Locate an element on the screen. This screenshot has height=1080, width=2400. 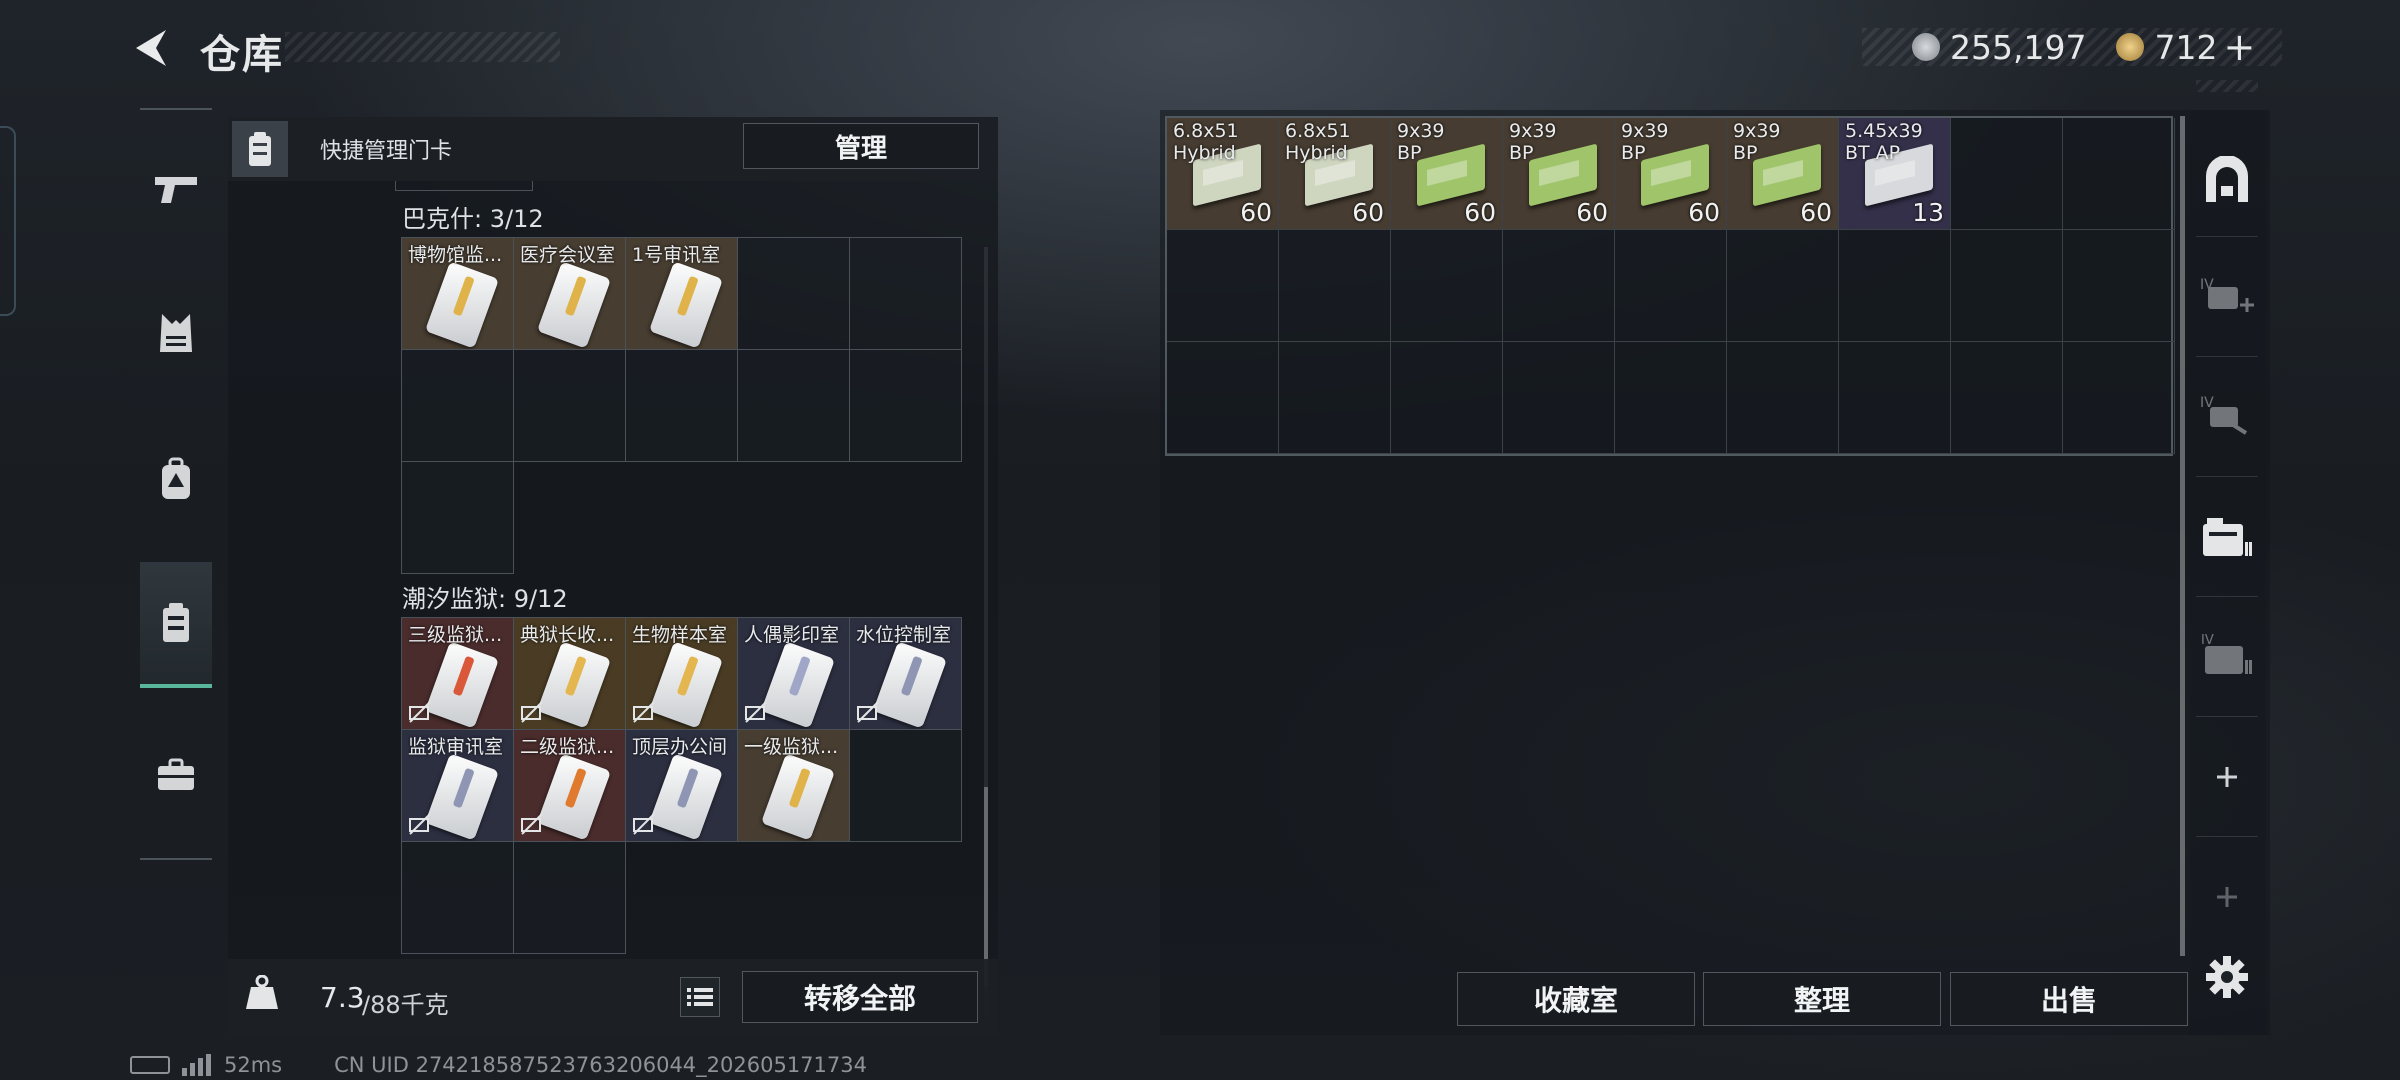
currency-bar: 255,197 712 + is located at coordinates (2072, 47).